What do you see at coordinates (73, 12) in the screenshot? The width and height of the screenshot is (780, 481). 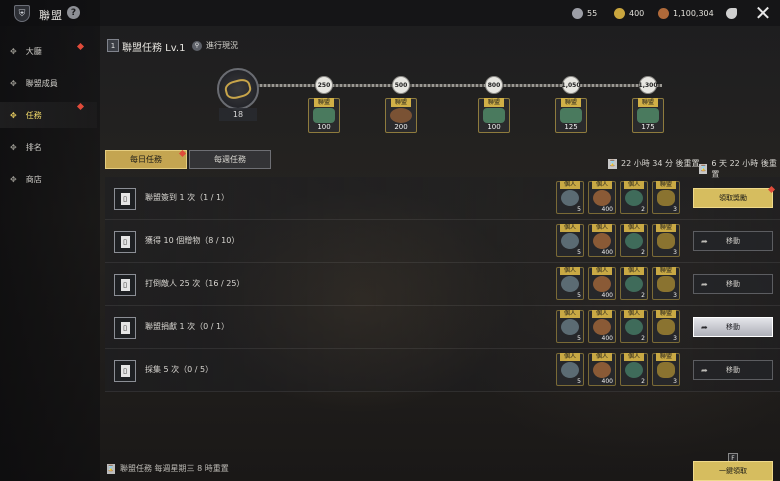 I see `help-icon: ?` at bounding box center [73, 12].